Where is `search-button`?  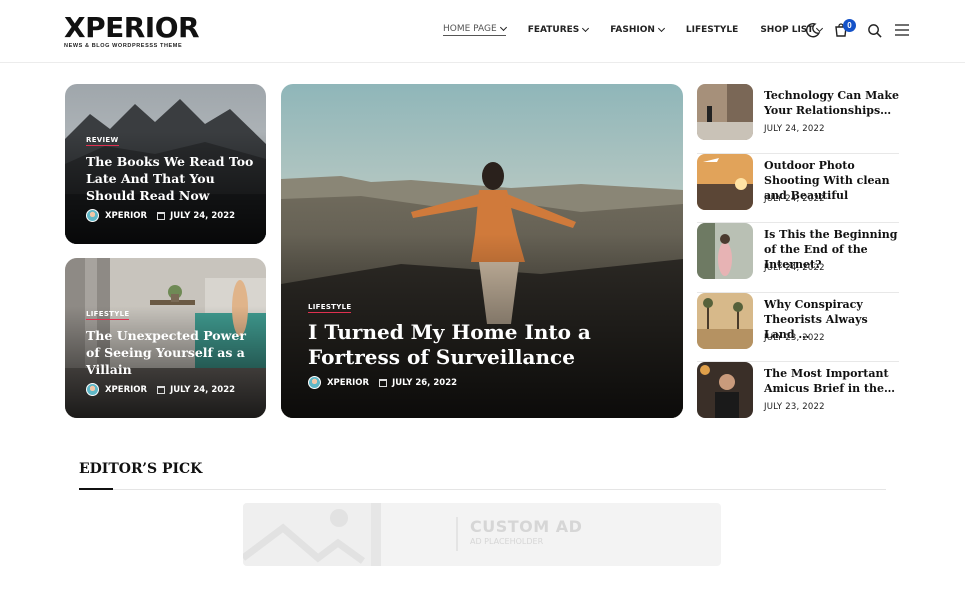 search-button is located at coordinates (874, 30).